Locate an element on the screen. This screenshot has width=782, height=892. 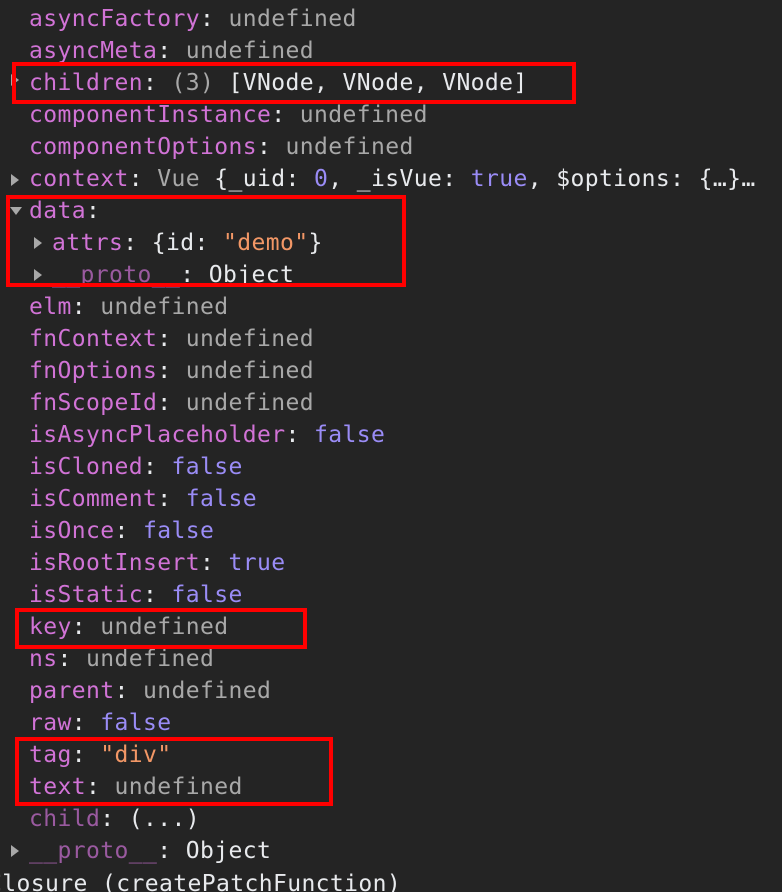
collapse-triangle-icon is located at coordinates (16, 211).